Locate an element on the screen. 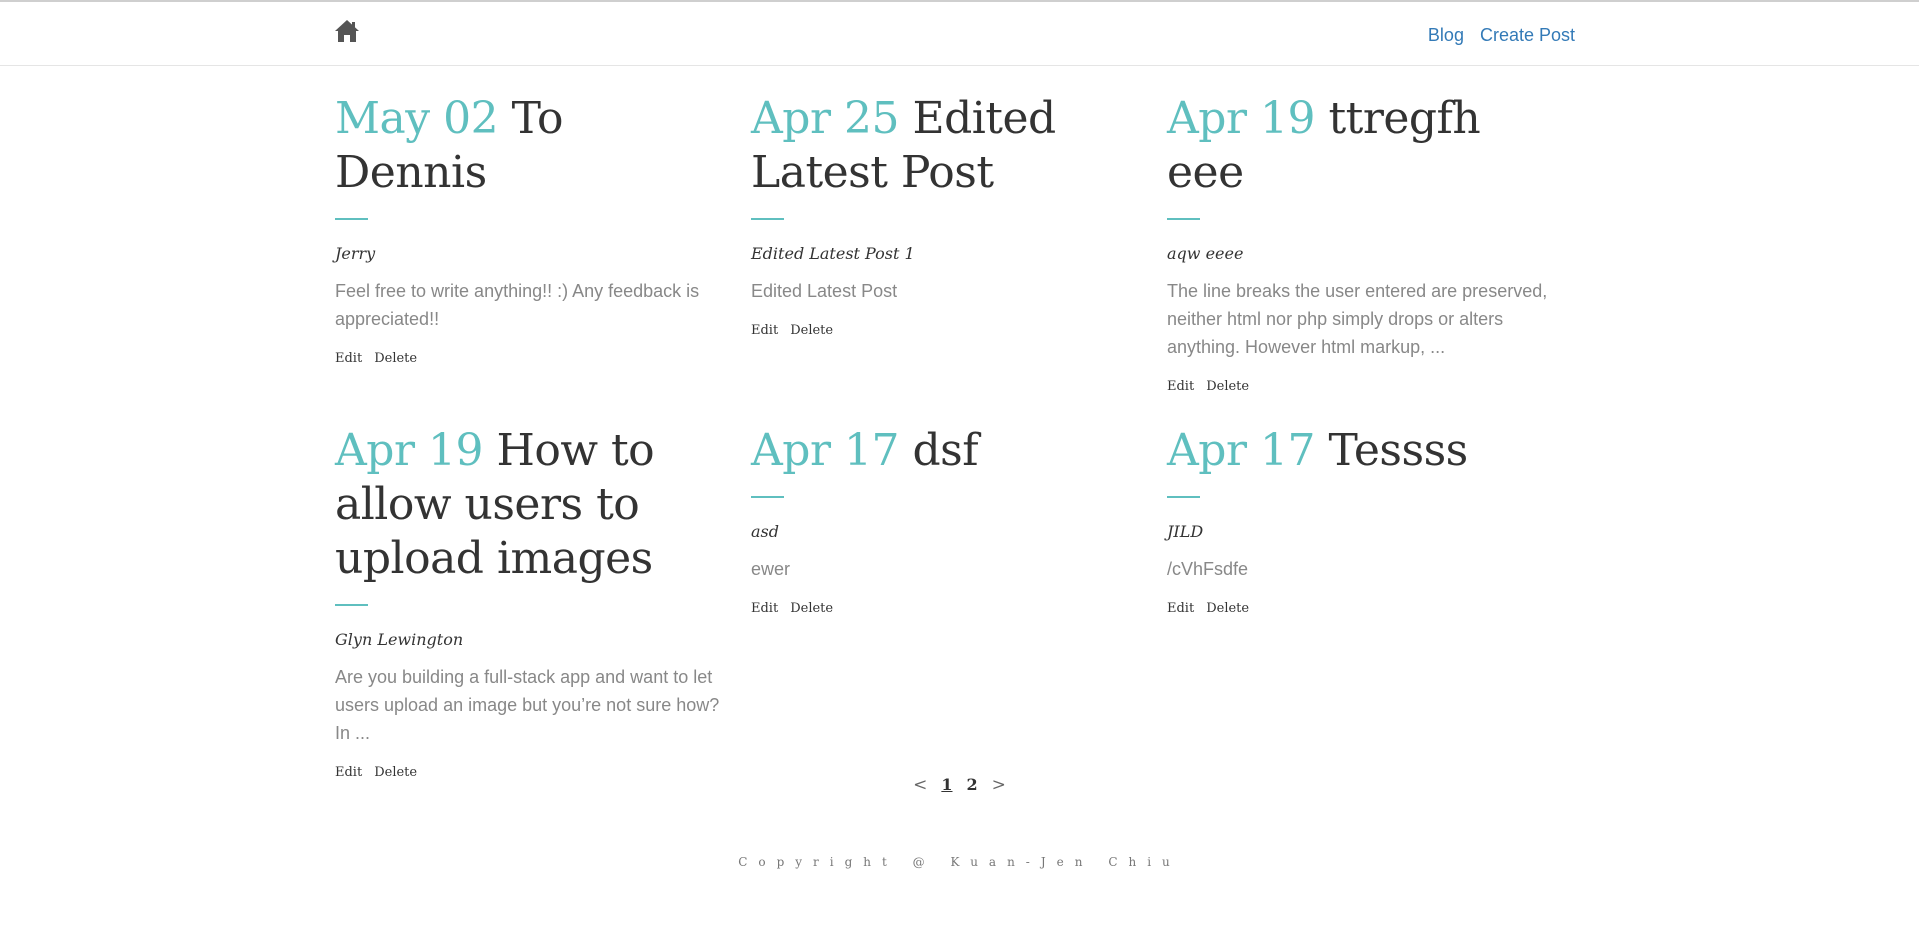  copyright-text: Copyright @ Kuan-Jen Chiu is located at coordinates (959, 862).